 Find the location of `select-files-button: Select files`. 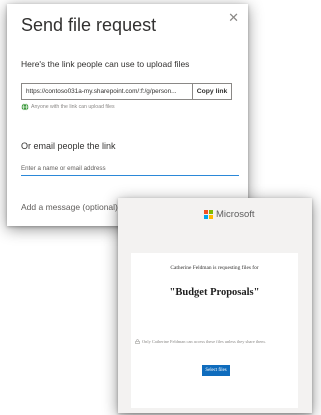

select-files-button: Select files is located at coordinates (216, 370).